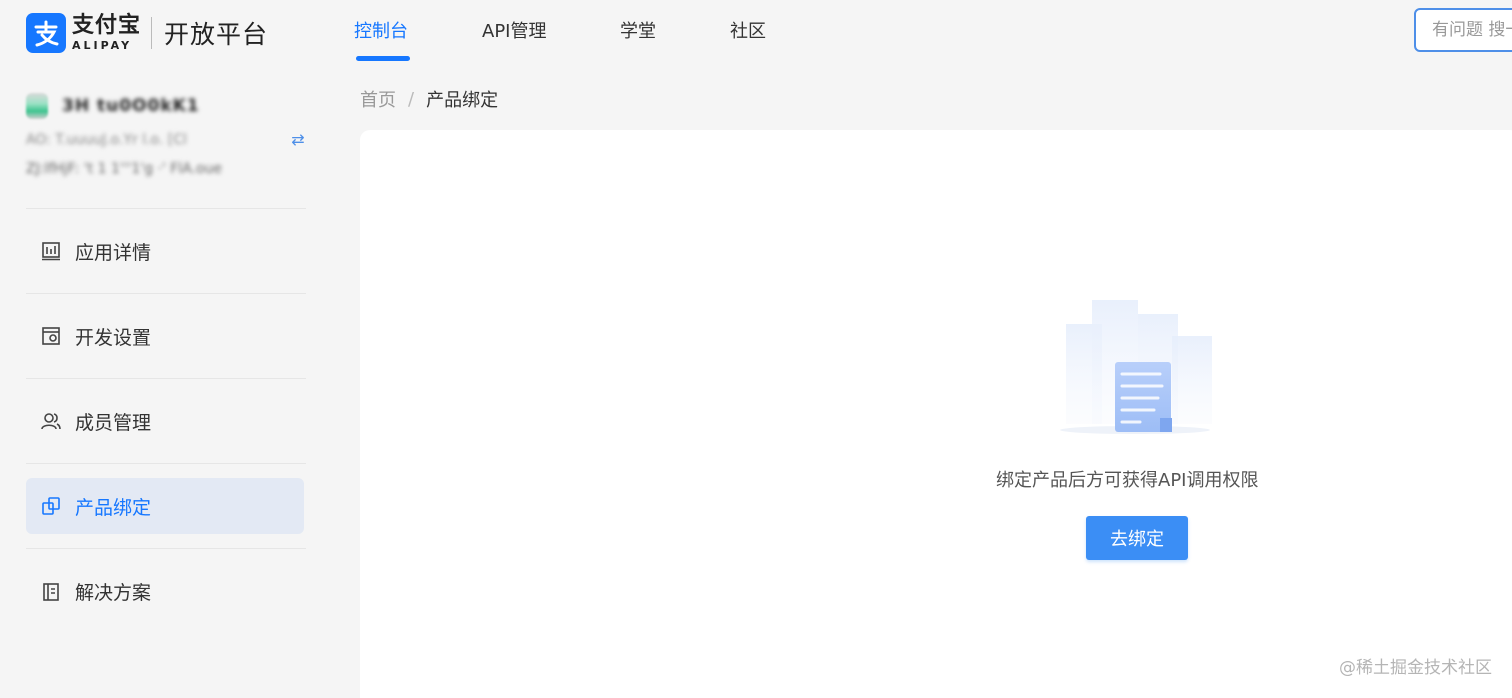  I want to click on alipay-logo: 支付宝 ALIPAY 开放平台, so click(147, 33).